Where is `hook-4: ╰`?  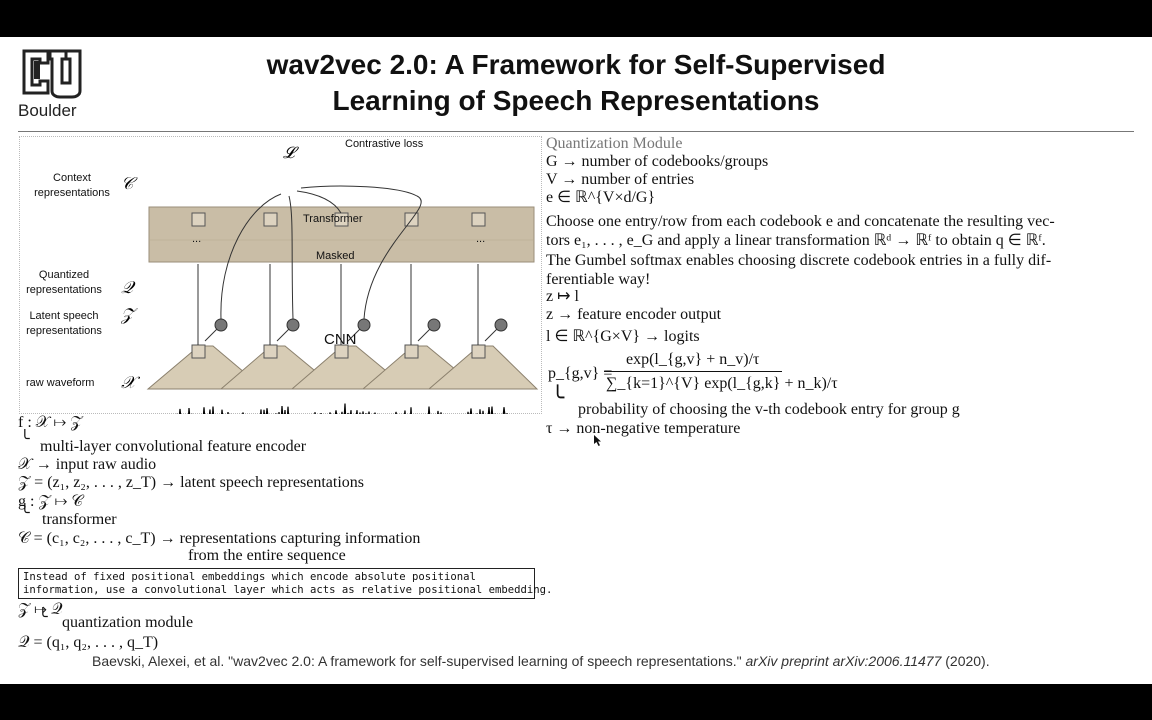
hook-4: ╰ is located at coordinates (558, 397).